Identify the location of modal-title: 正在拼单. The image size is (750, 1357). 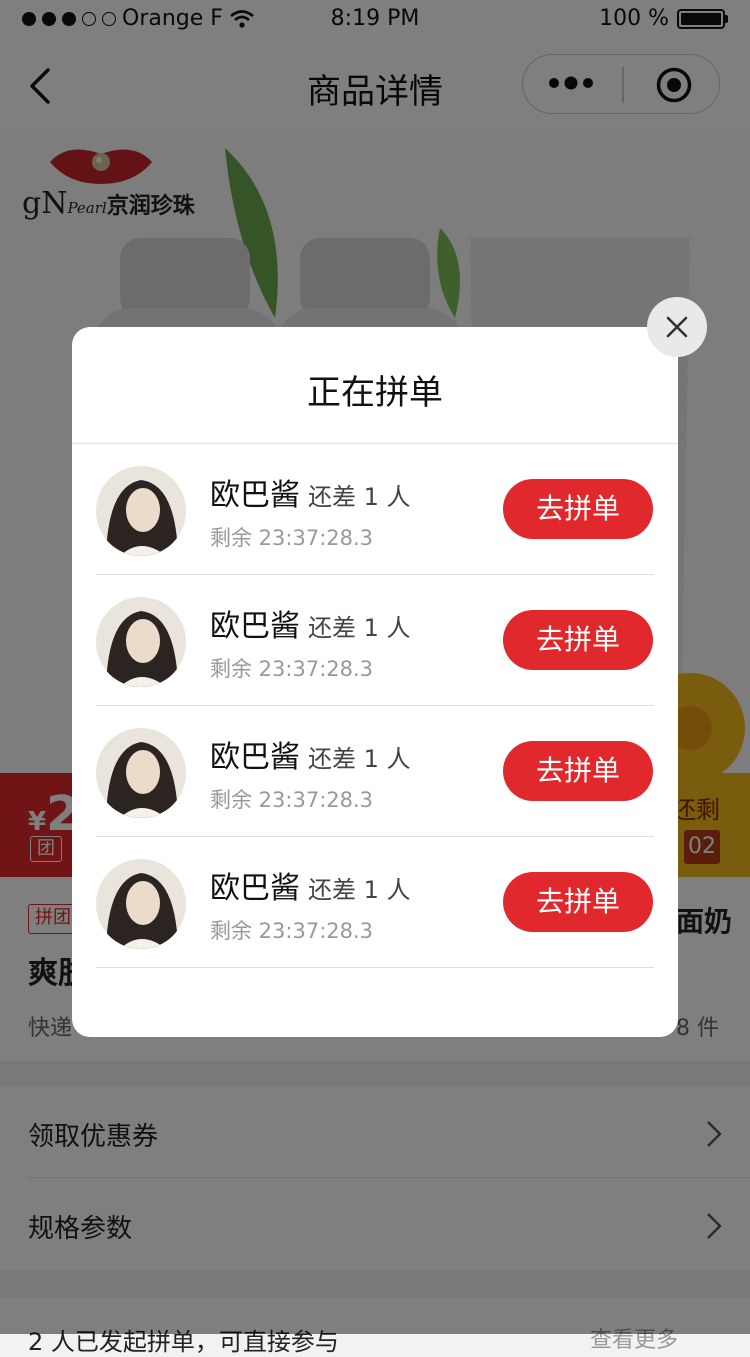
(375, 393).